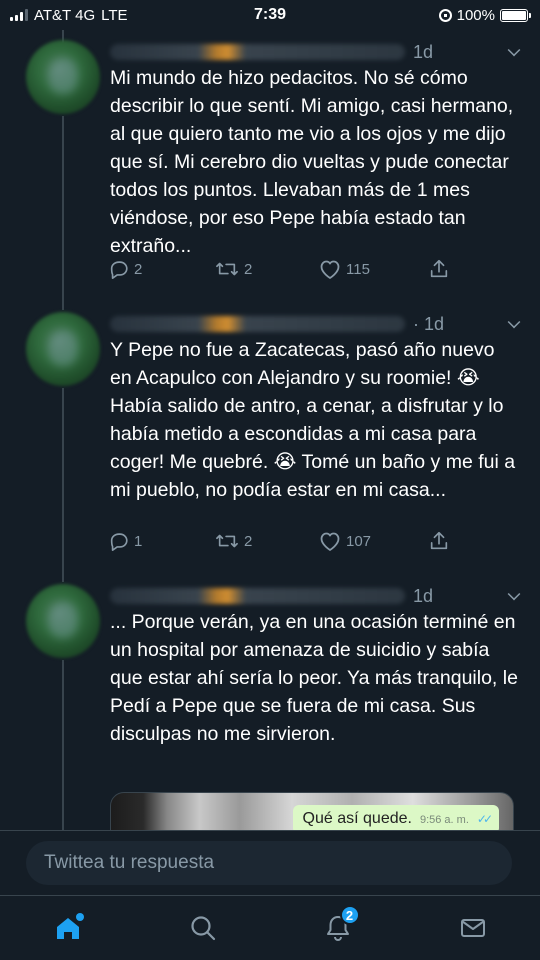  Describe the element at coordinates (161, 541) in the screenshot. I see `reply-button: 1` at that location.